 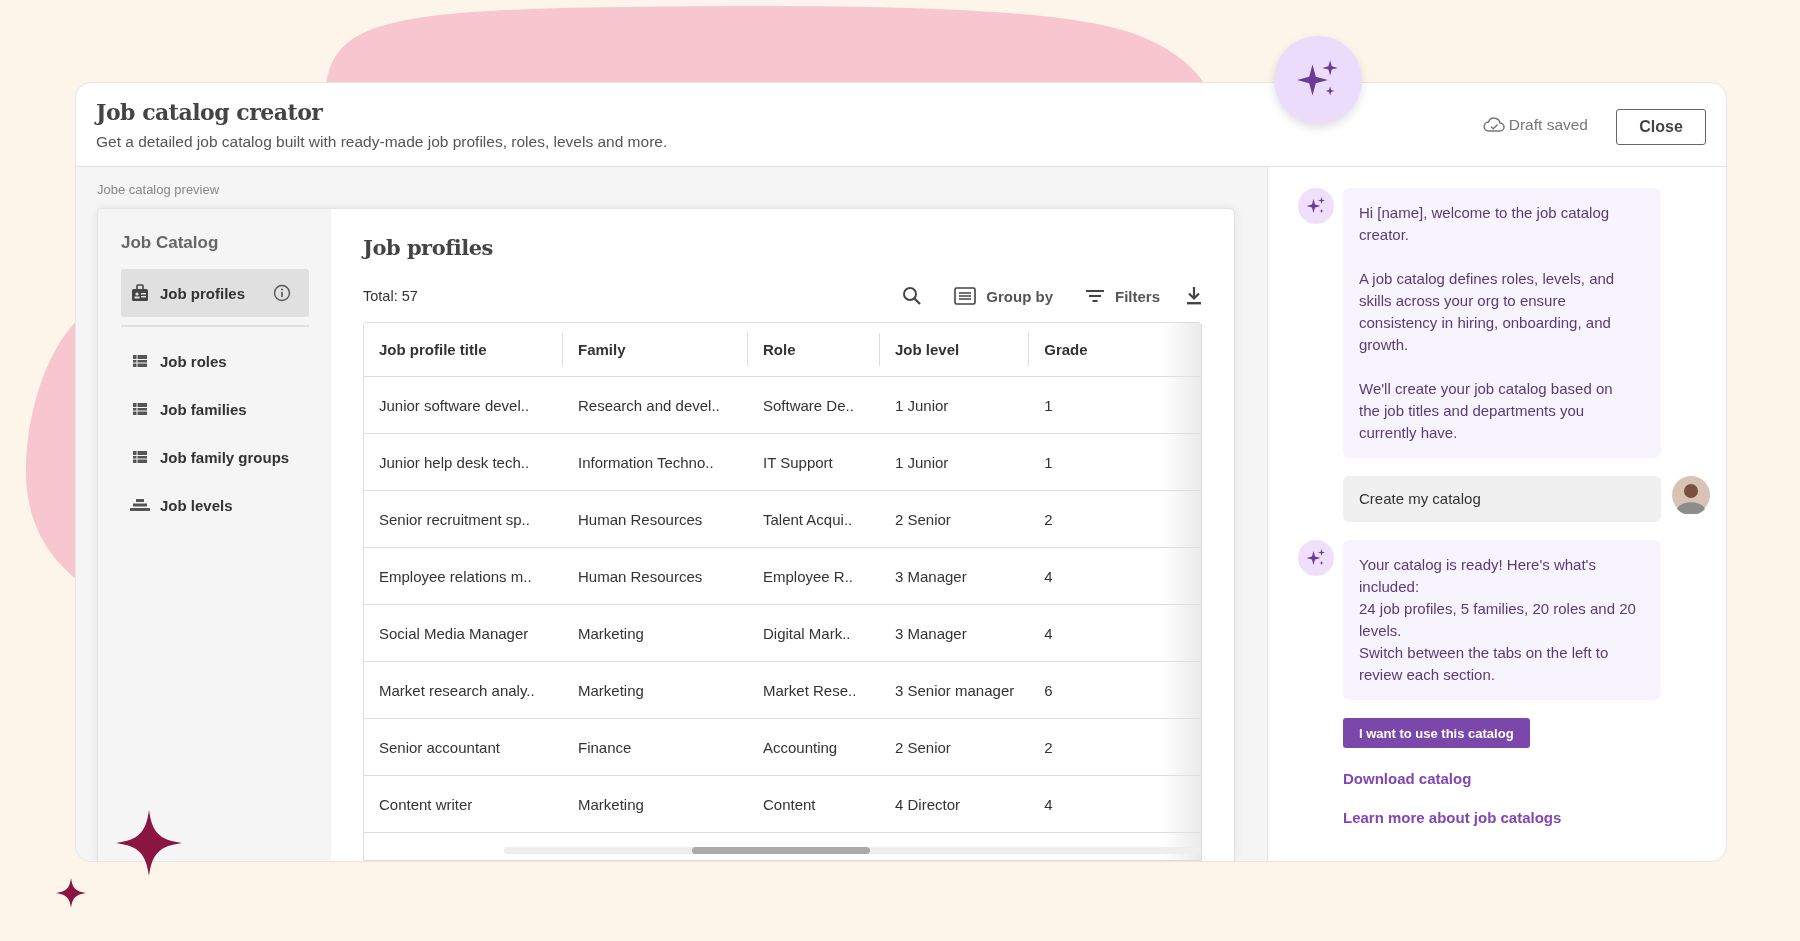 What do you see at coordinates (463, 576) in the screenshot?
I see `table-cell: Employee relations m..` at bounding box center [463, 576].